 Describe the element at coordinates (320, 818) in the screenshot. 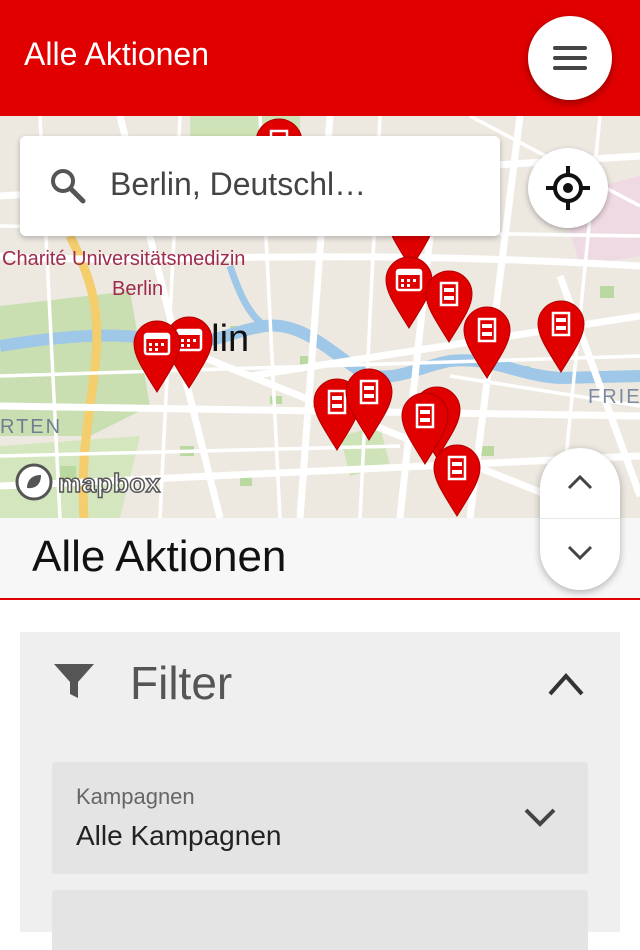

I see `campaign-select: Kampagnen Alle Kampagnen` at that location.